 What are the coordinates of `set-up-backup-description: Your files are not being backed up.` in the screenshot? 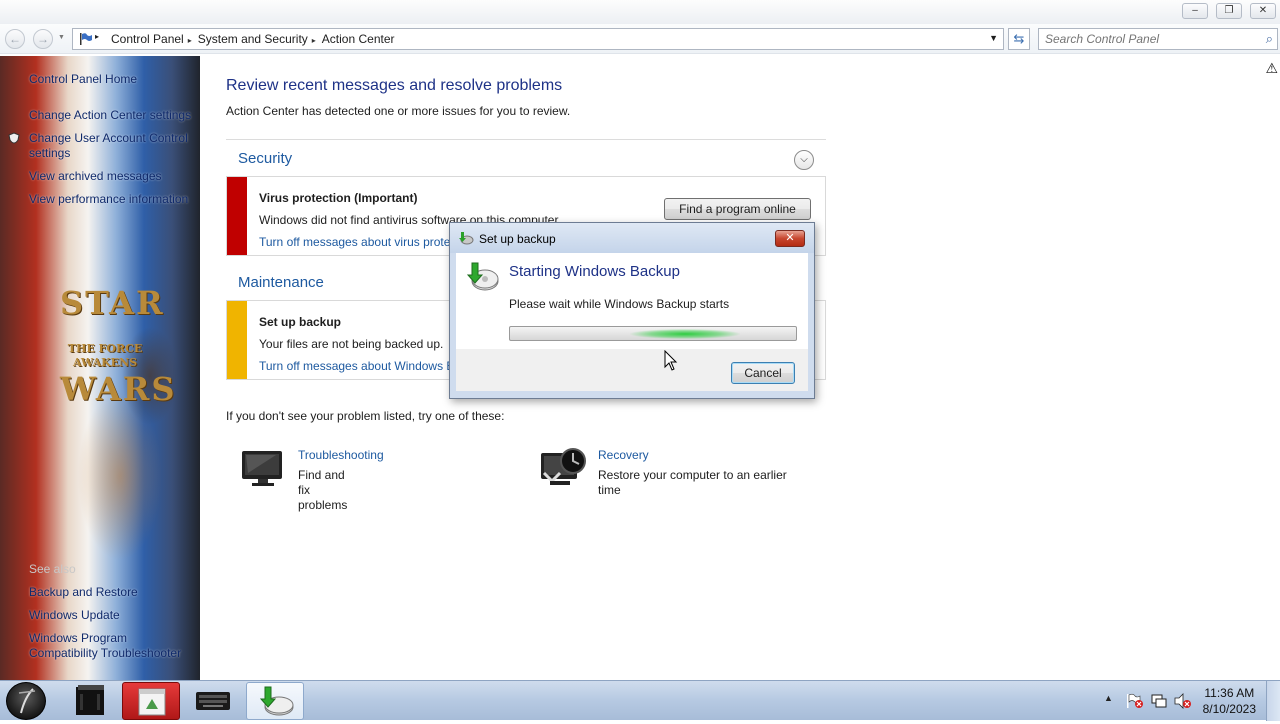 It's located at (351, 344).